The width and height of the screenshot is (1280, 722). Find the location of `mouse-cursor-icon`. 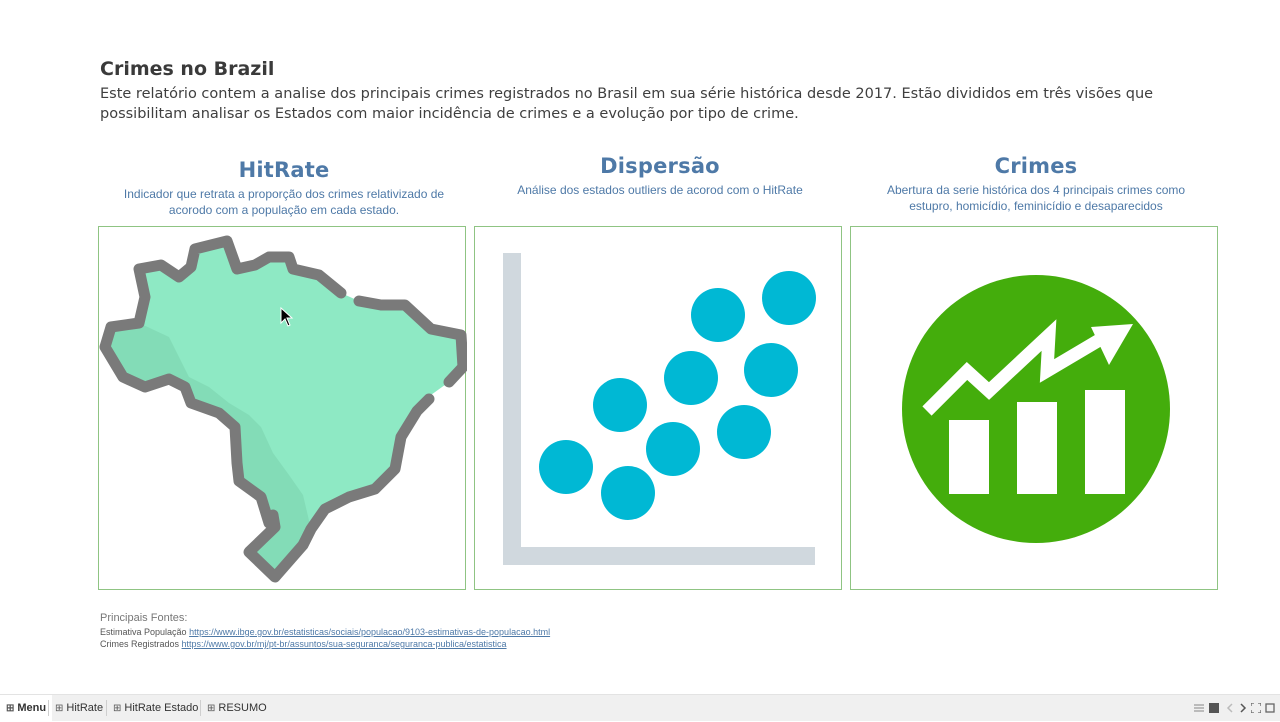

mouse-cursor-icon is located at coordinates (287, 317).